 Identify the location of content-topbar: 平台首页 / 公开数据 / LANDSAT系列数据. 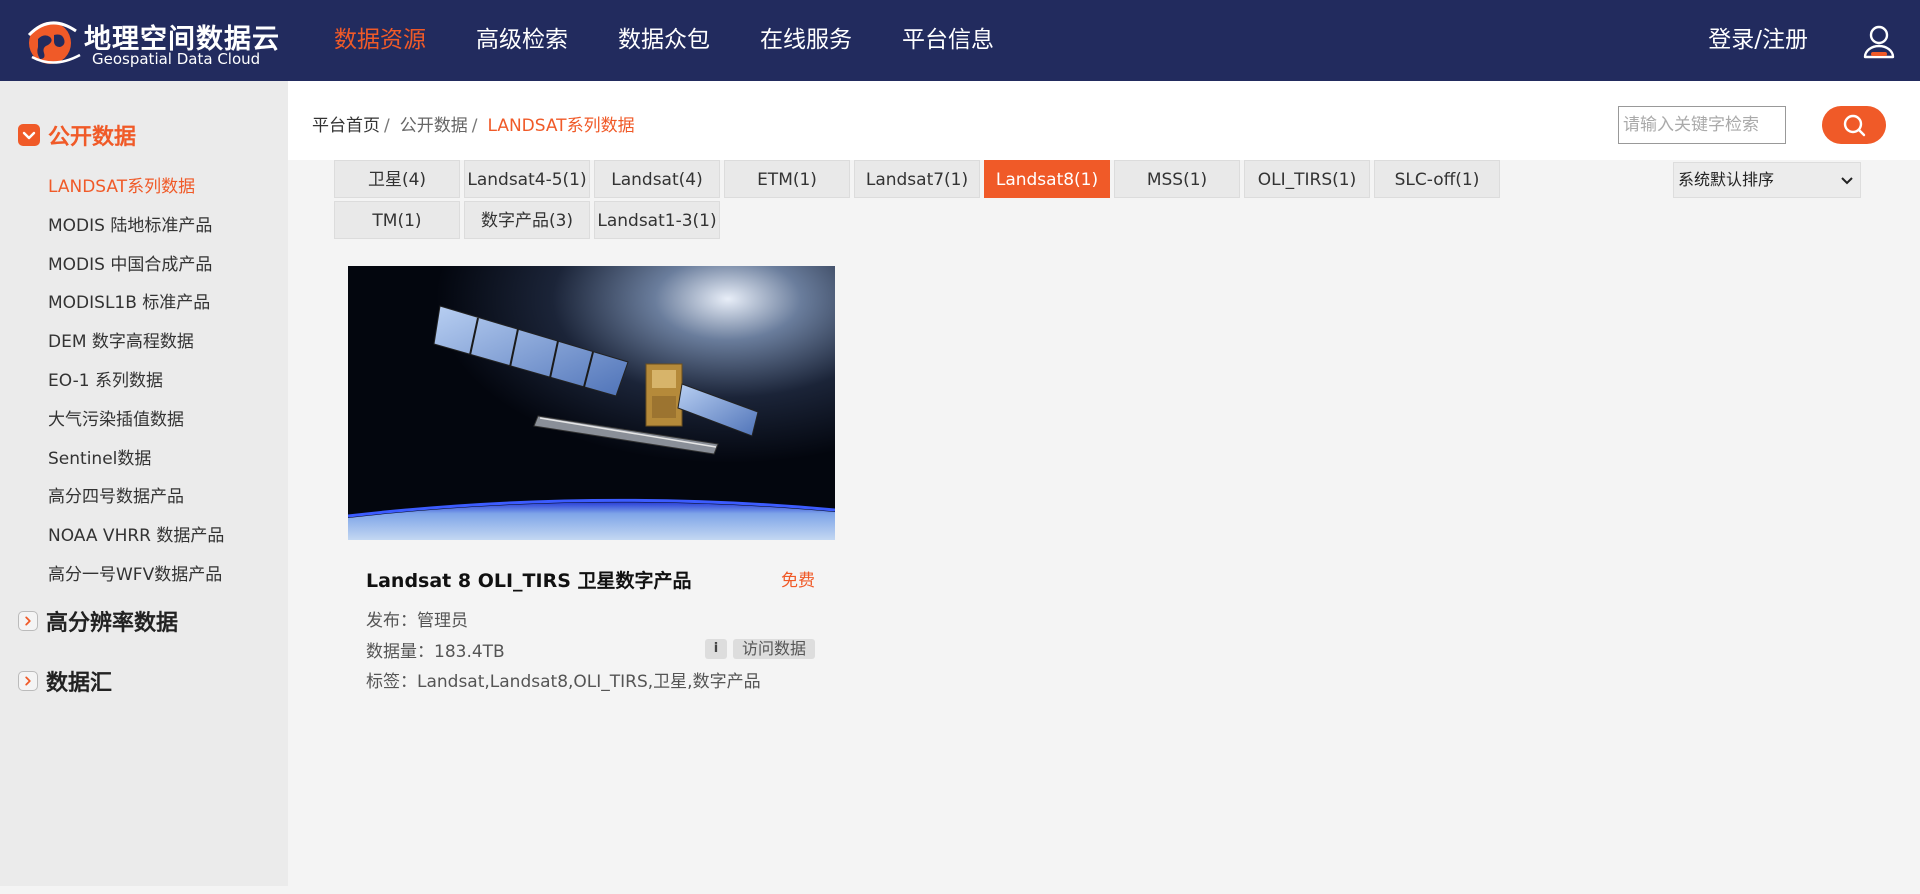
(1104, 120).